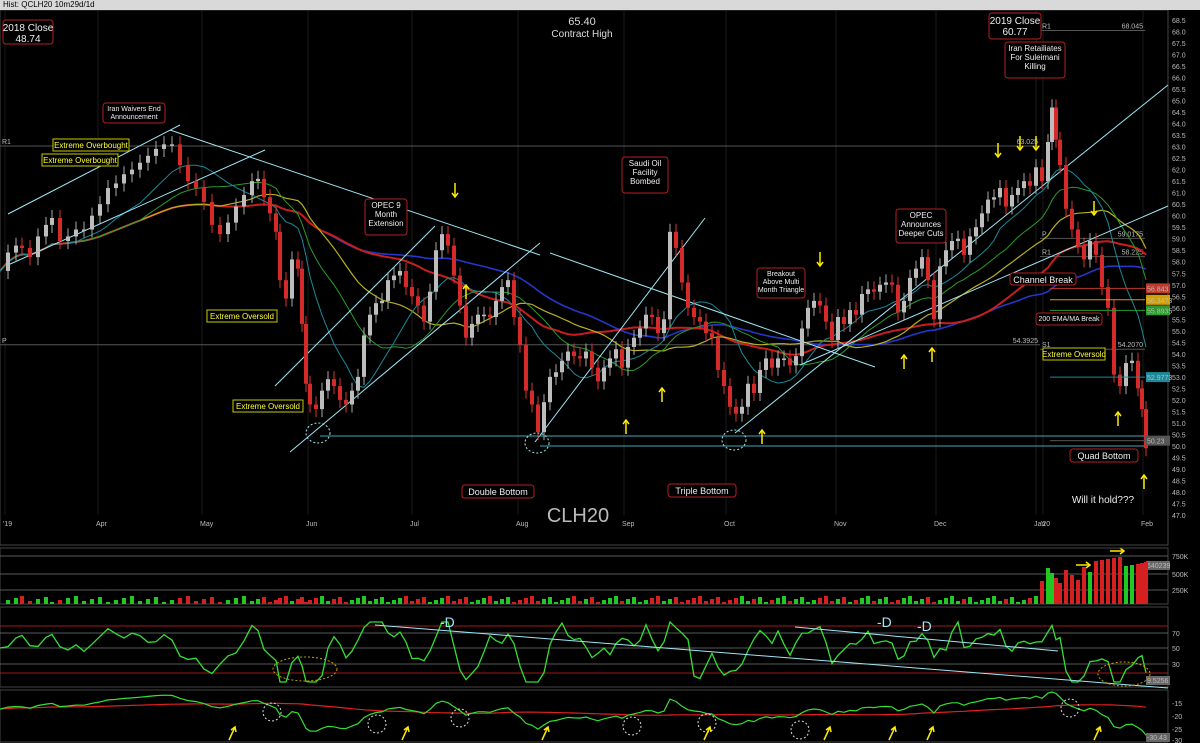  I want to click on price-tick: 49.5, so click(1179, 458).